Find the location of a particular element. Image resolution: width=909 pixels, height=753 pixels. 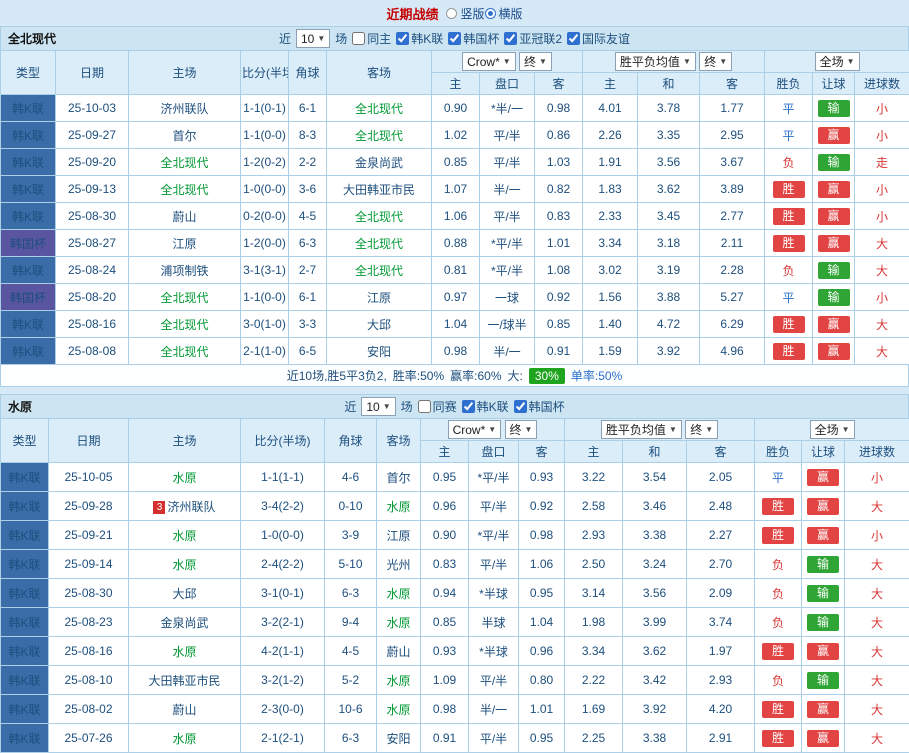

match-result-cell: 胜 is located at coordinates (789, 216).